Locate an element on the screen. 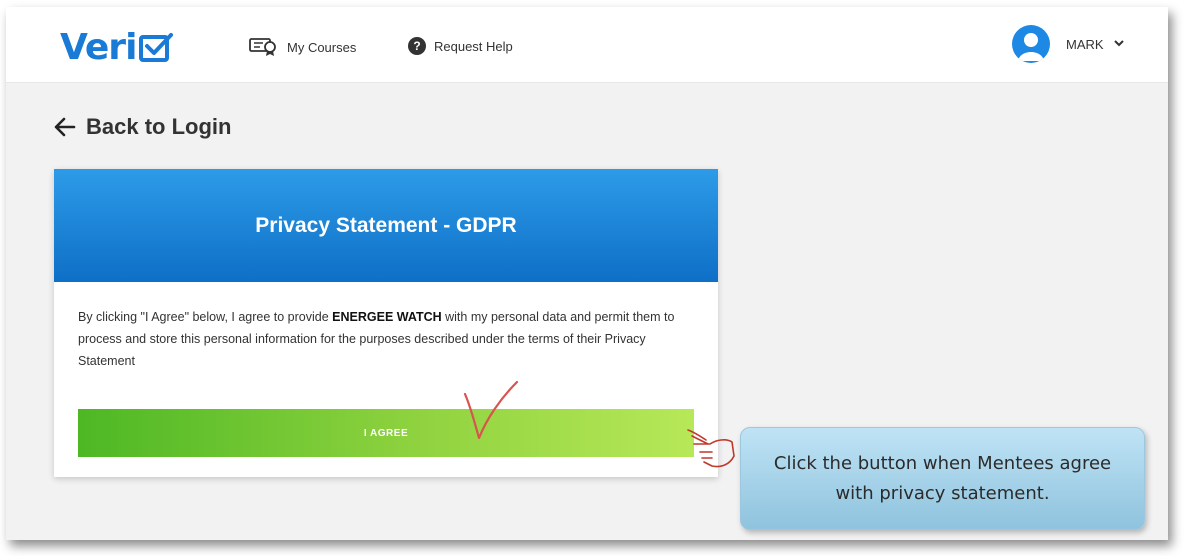 The image size is (1185, 556). company-name: ENERGEE WATCH is located at coordinates (387, 317).